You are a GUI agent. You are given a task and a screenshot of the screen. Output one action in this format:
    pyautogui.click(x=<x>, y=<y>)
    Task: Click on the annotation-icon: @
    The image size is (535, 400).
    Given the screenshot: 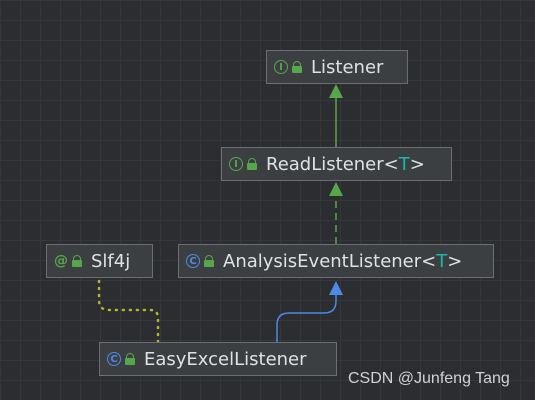 What is the action you would take?
    pyautogui.click(x=61, y=261)
    